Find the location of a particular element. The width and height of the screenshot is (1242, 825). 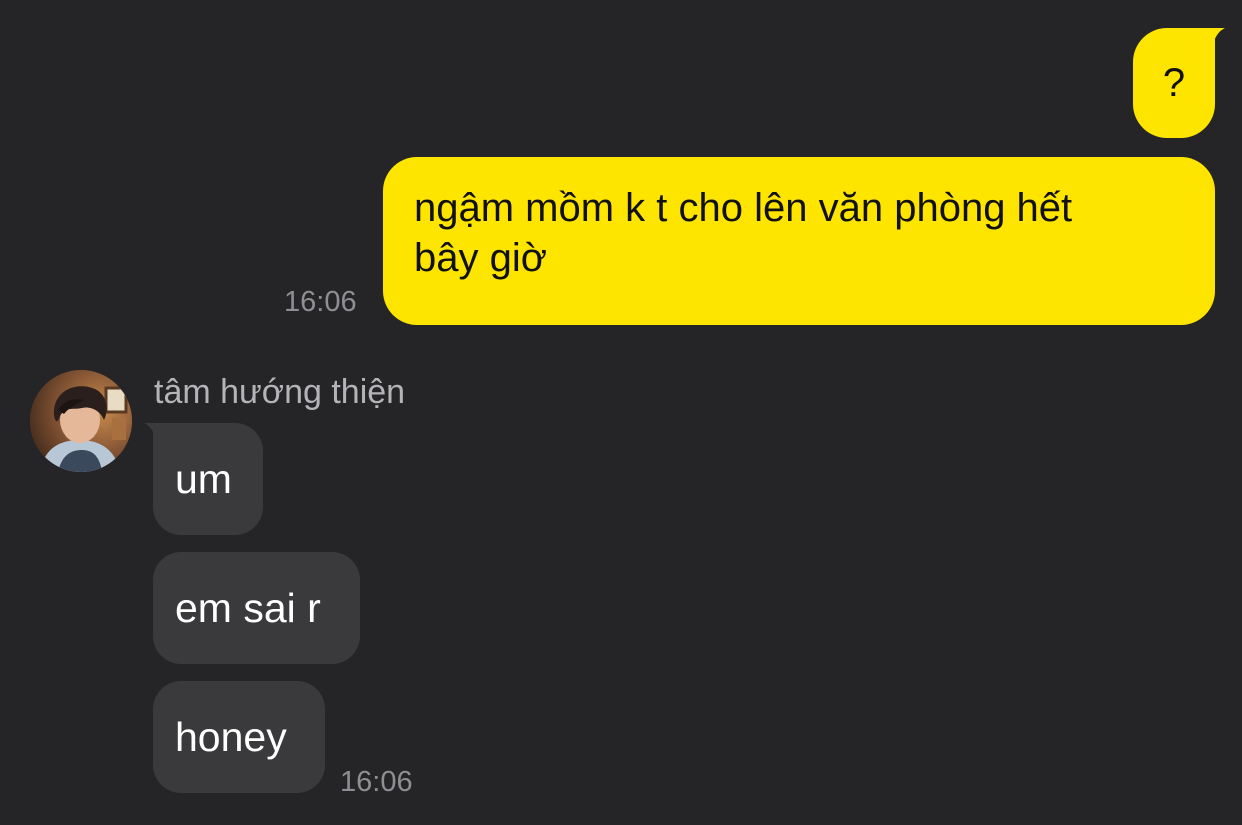

avatar is located at coordinates (81, 421).